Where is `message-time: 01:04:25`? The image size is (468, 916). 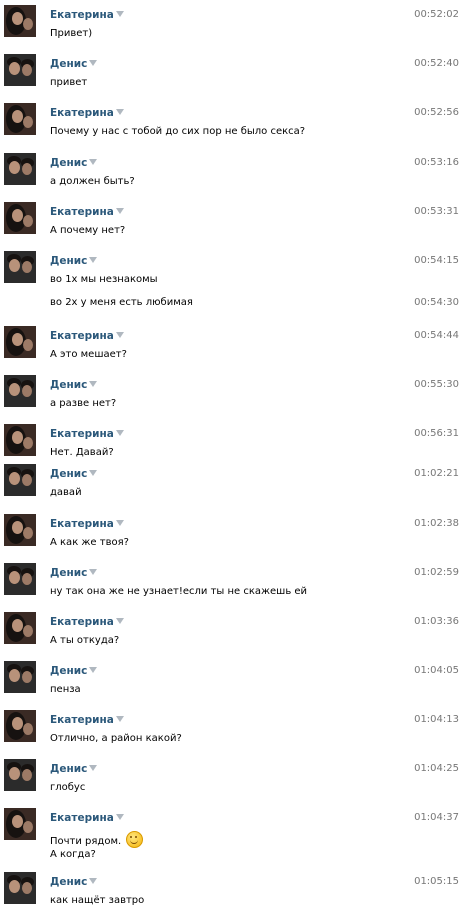
message-time: 01:04:25 is located at coordinates (436, 768).